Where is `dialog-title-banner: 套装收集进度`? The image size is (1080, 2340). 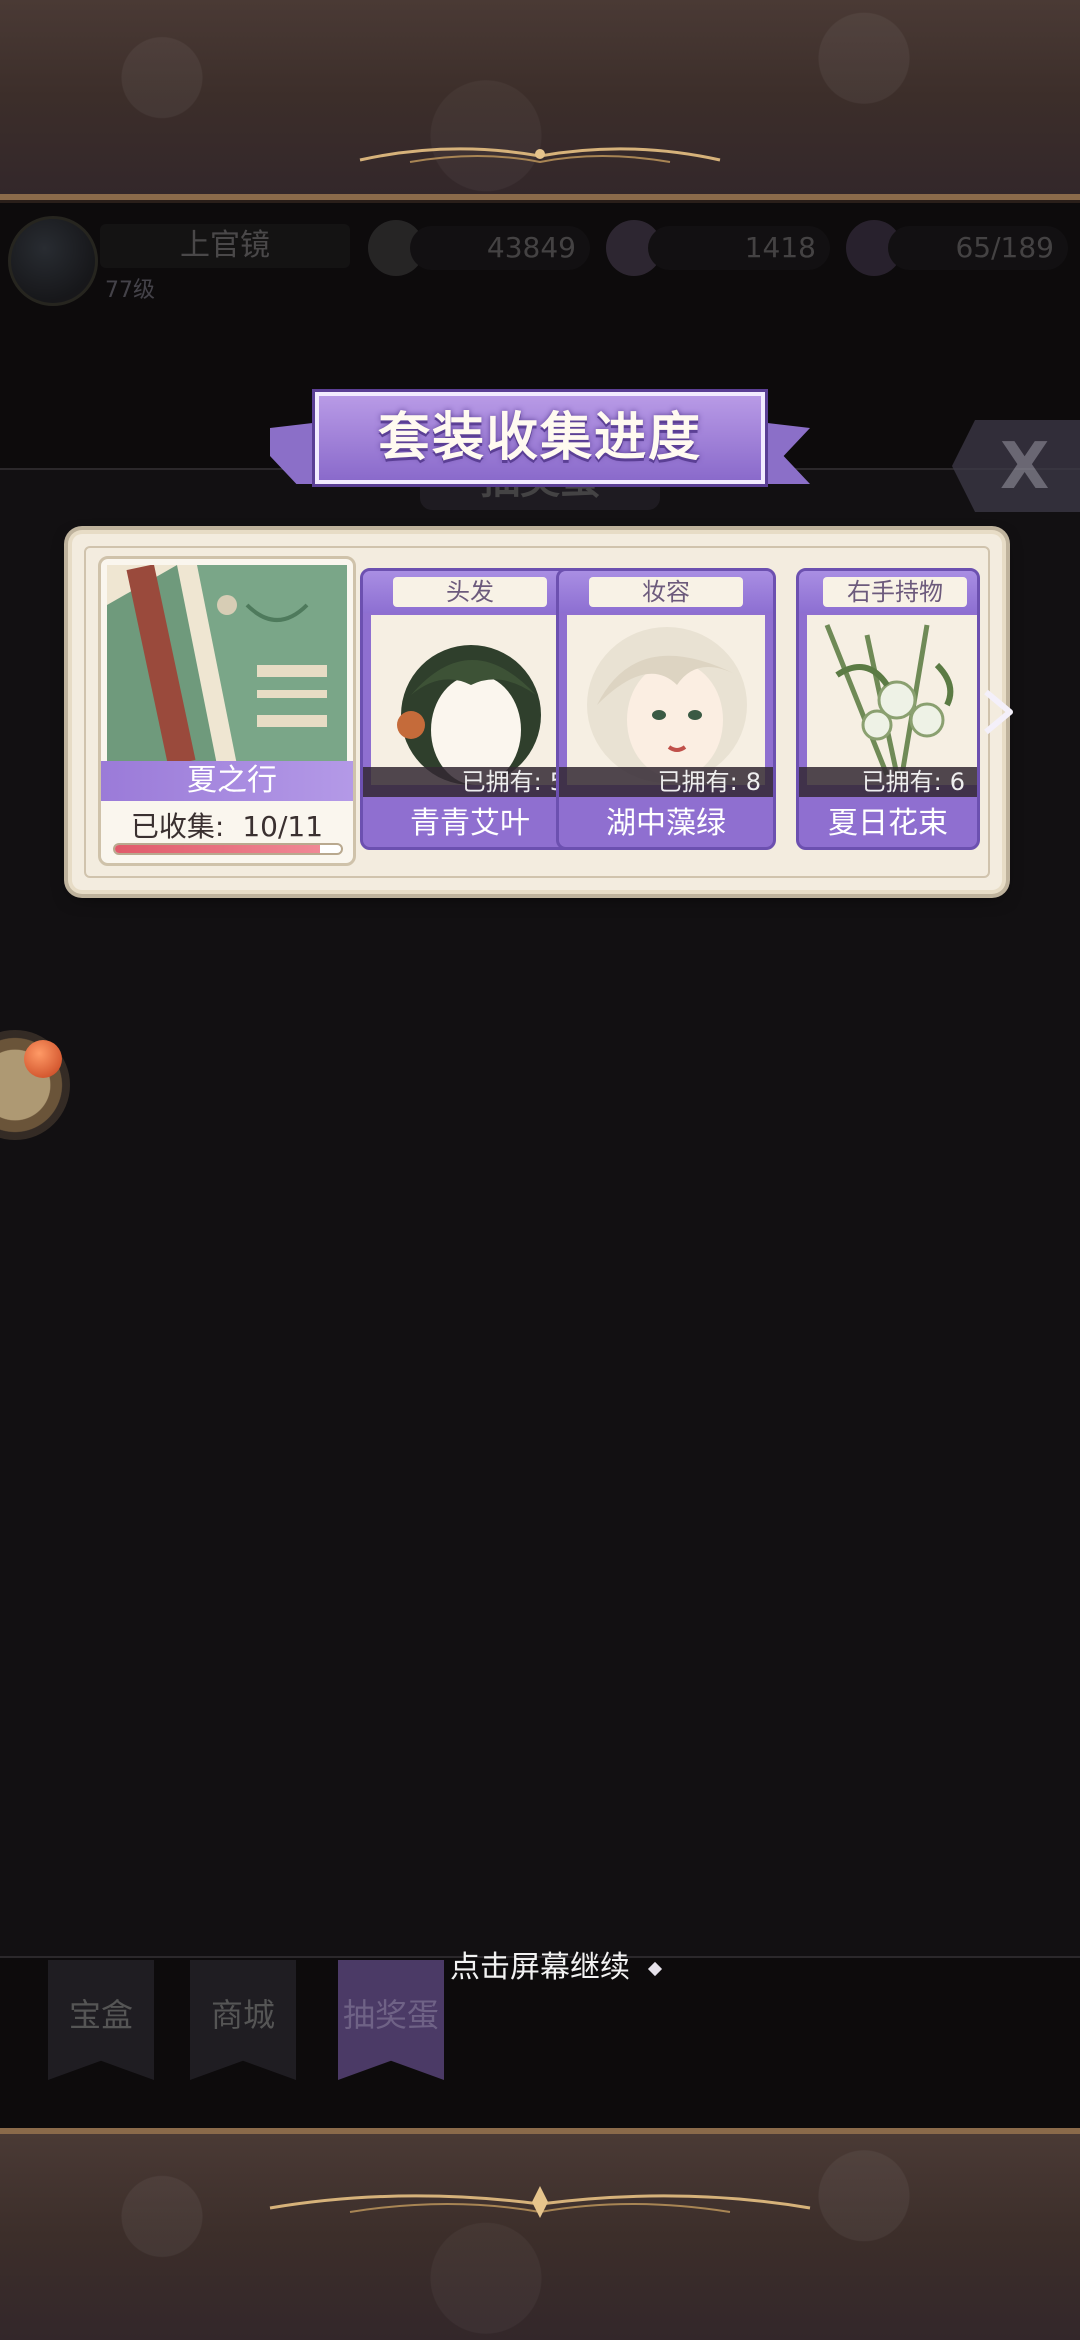 dialog-title-banner: 套装收集进度 is located at coordinates (540, 444).